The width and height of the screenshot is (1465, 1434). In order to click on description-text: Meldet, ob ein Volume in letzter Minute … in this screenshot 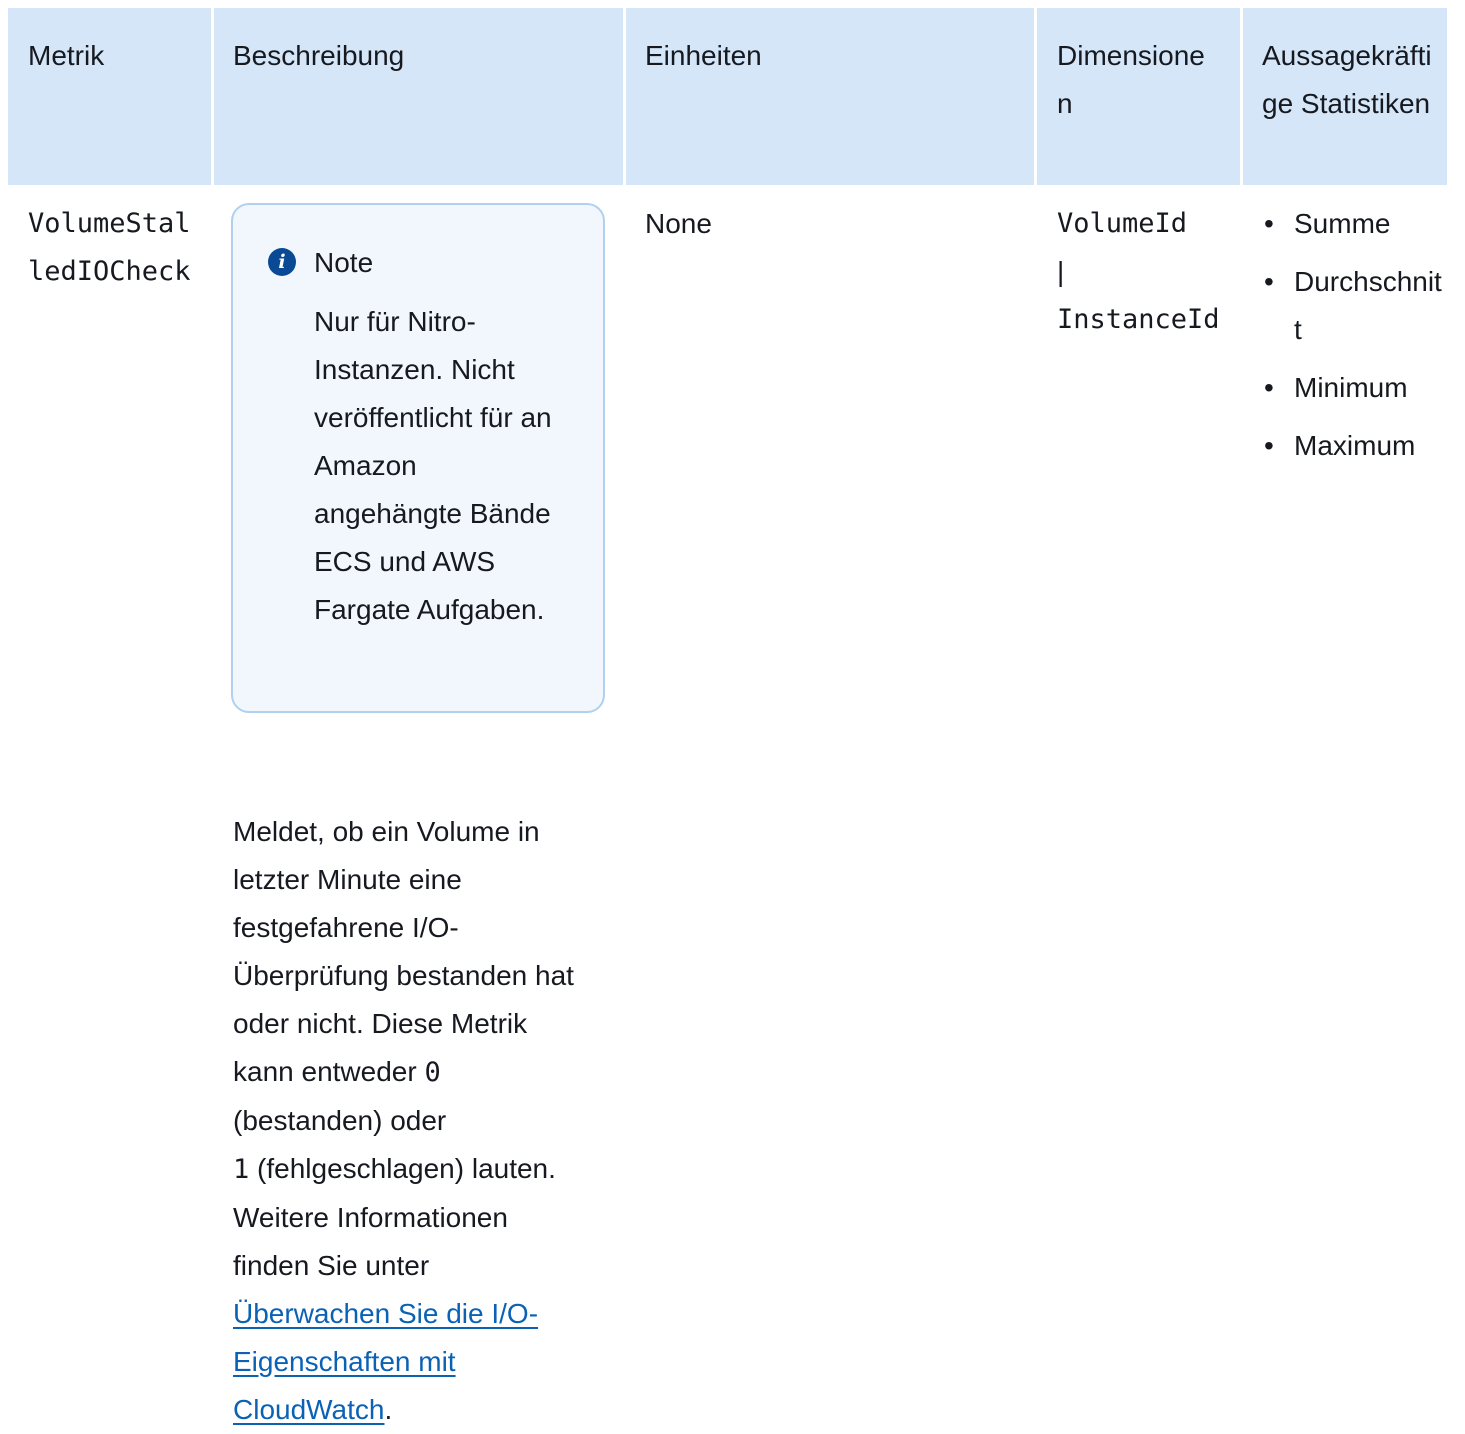, I will do `click(403, 951)`.